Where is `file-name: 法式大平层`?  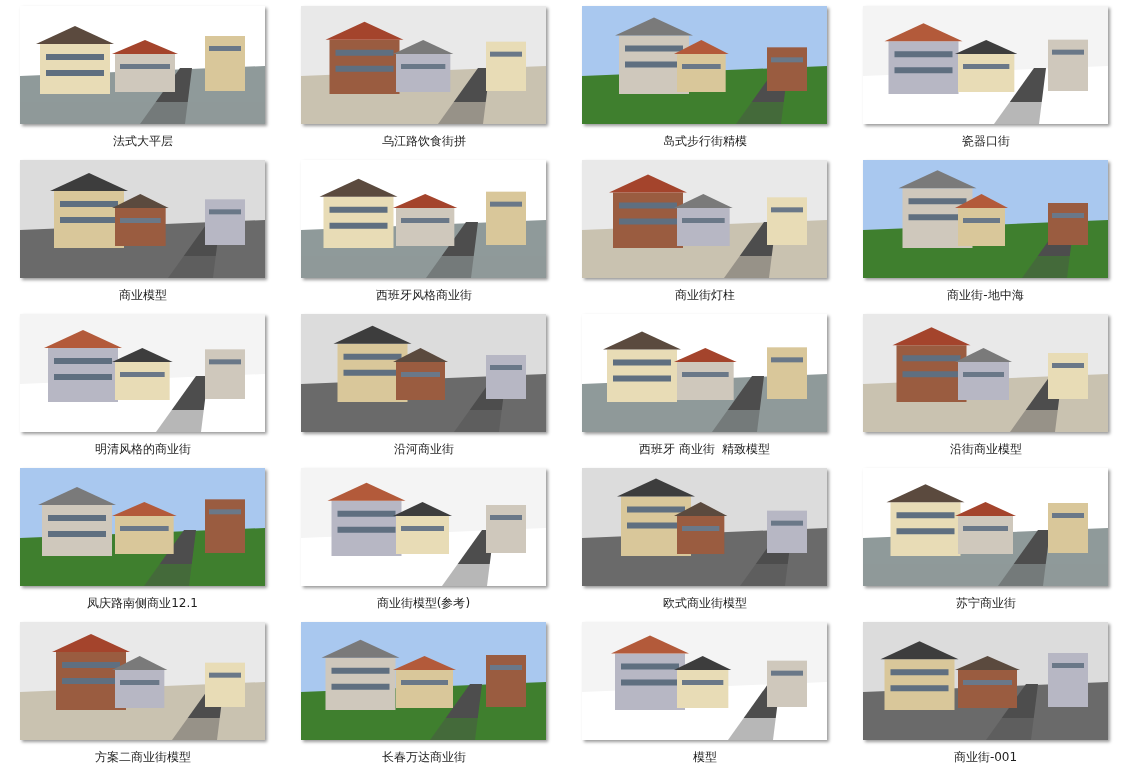
file-name: 法式大平层 is located at coordinates (142, 141).